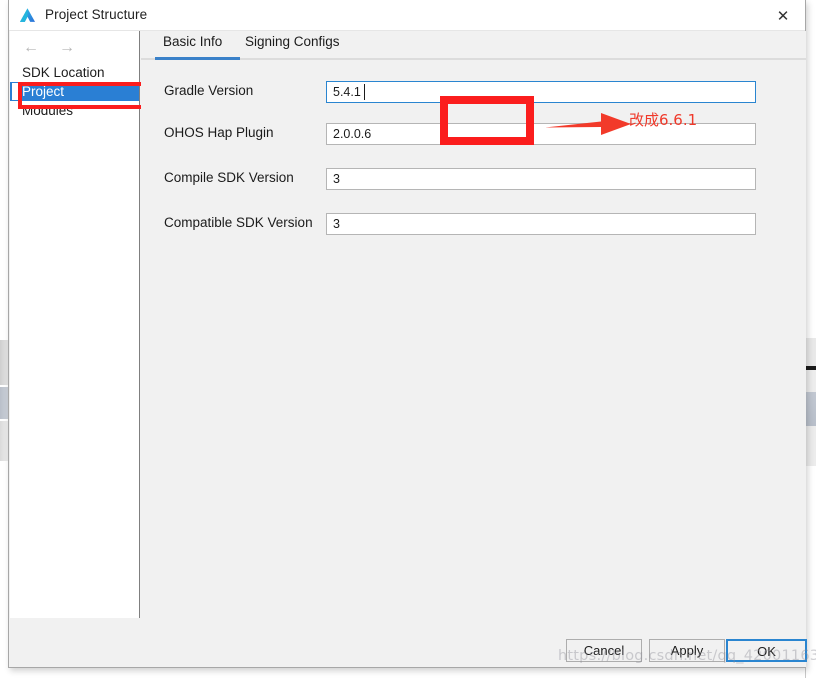 The width and height of the screenshot is (816, 678). I want to click on forward-arrow-icon: →, so click(67, 48).